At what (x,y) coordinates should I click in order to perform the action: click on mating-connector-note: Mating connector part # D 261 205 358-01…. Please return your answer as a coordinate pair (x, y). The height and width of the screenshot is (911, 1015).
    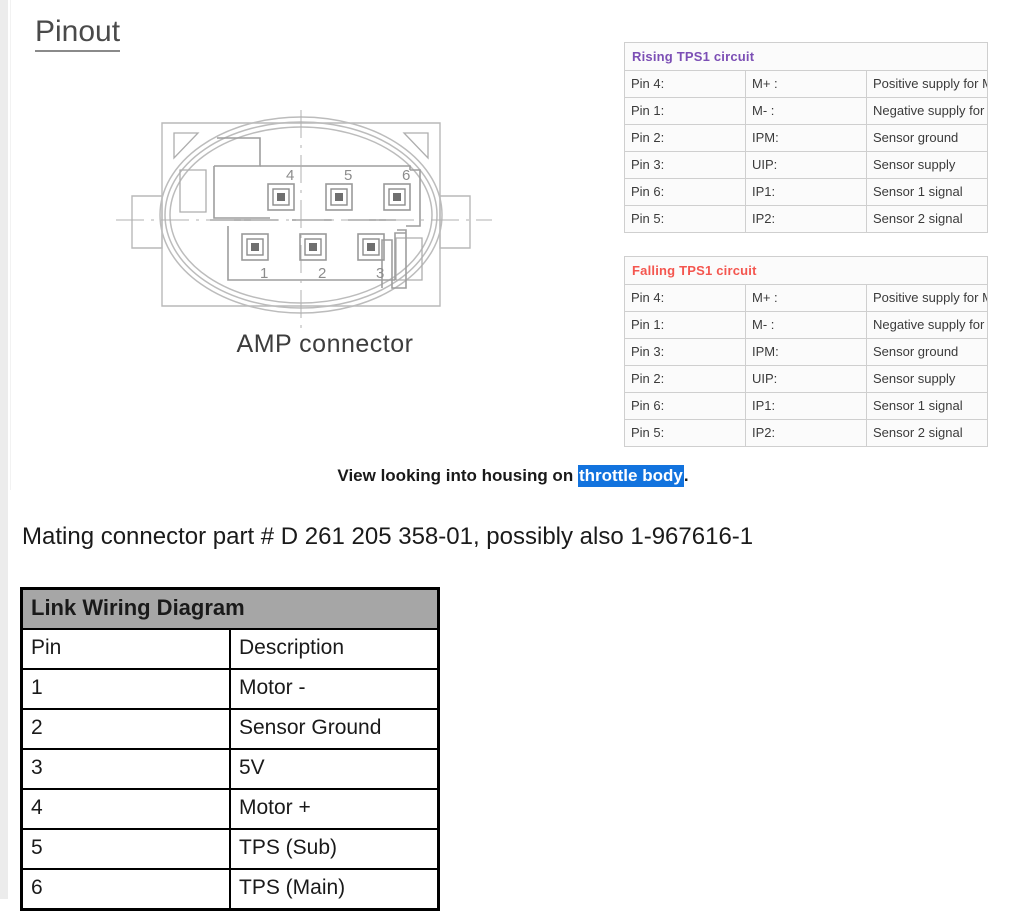
    Looking at the image, I should click on (388, 536).